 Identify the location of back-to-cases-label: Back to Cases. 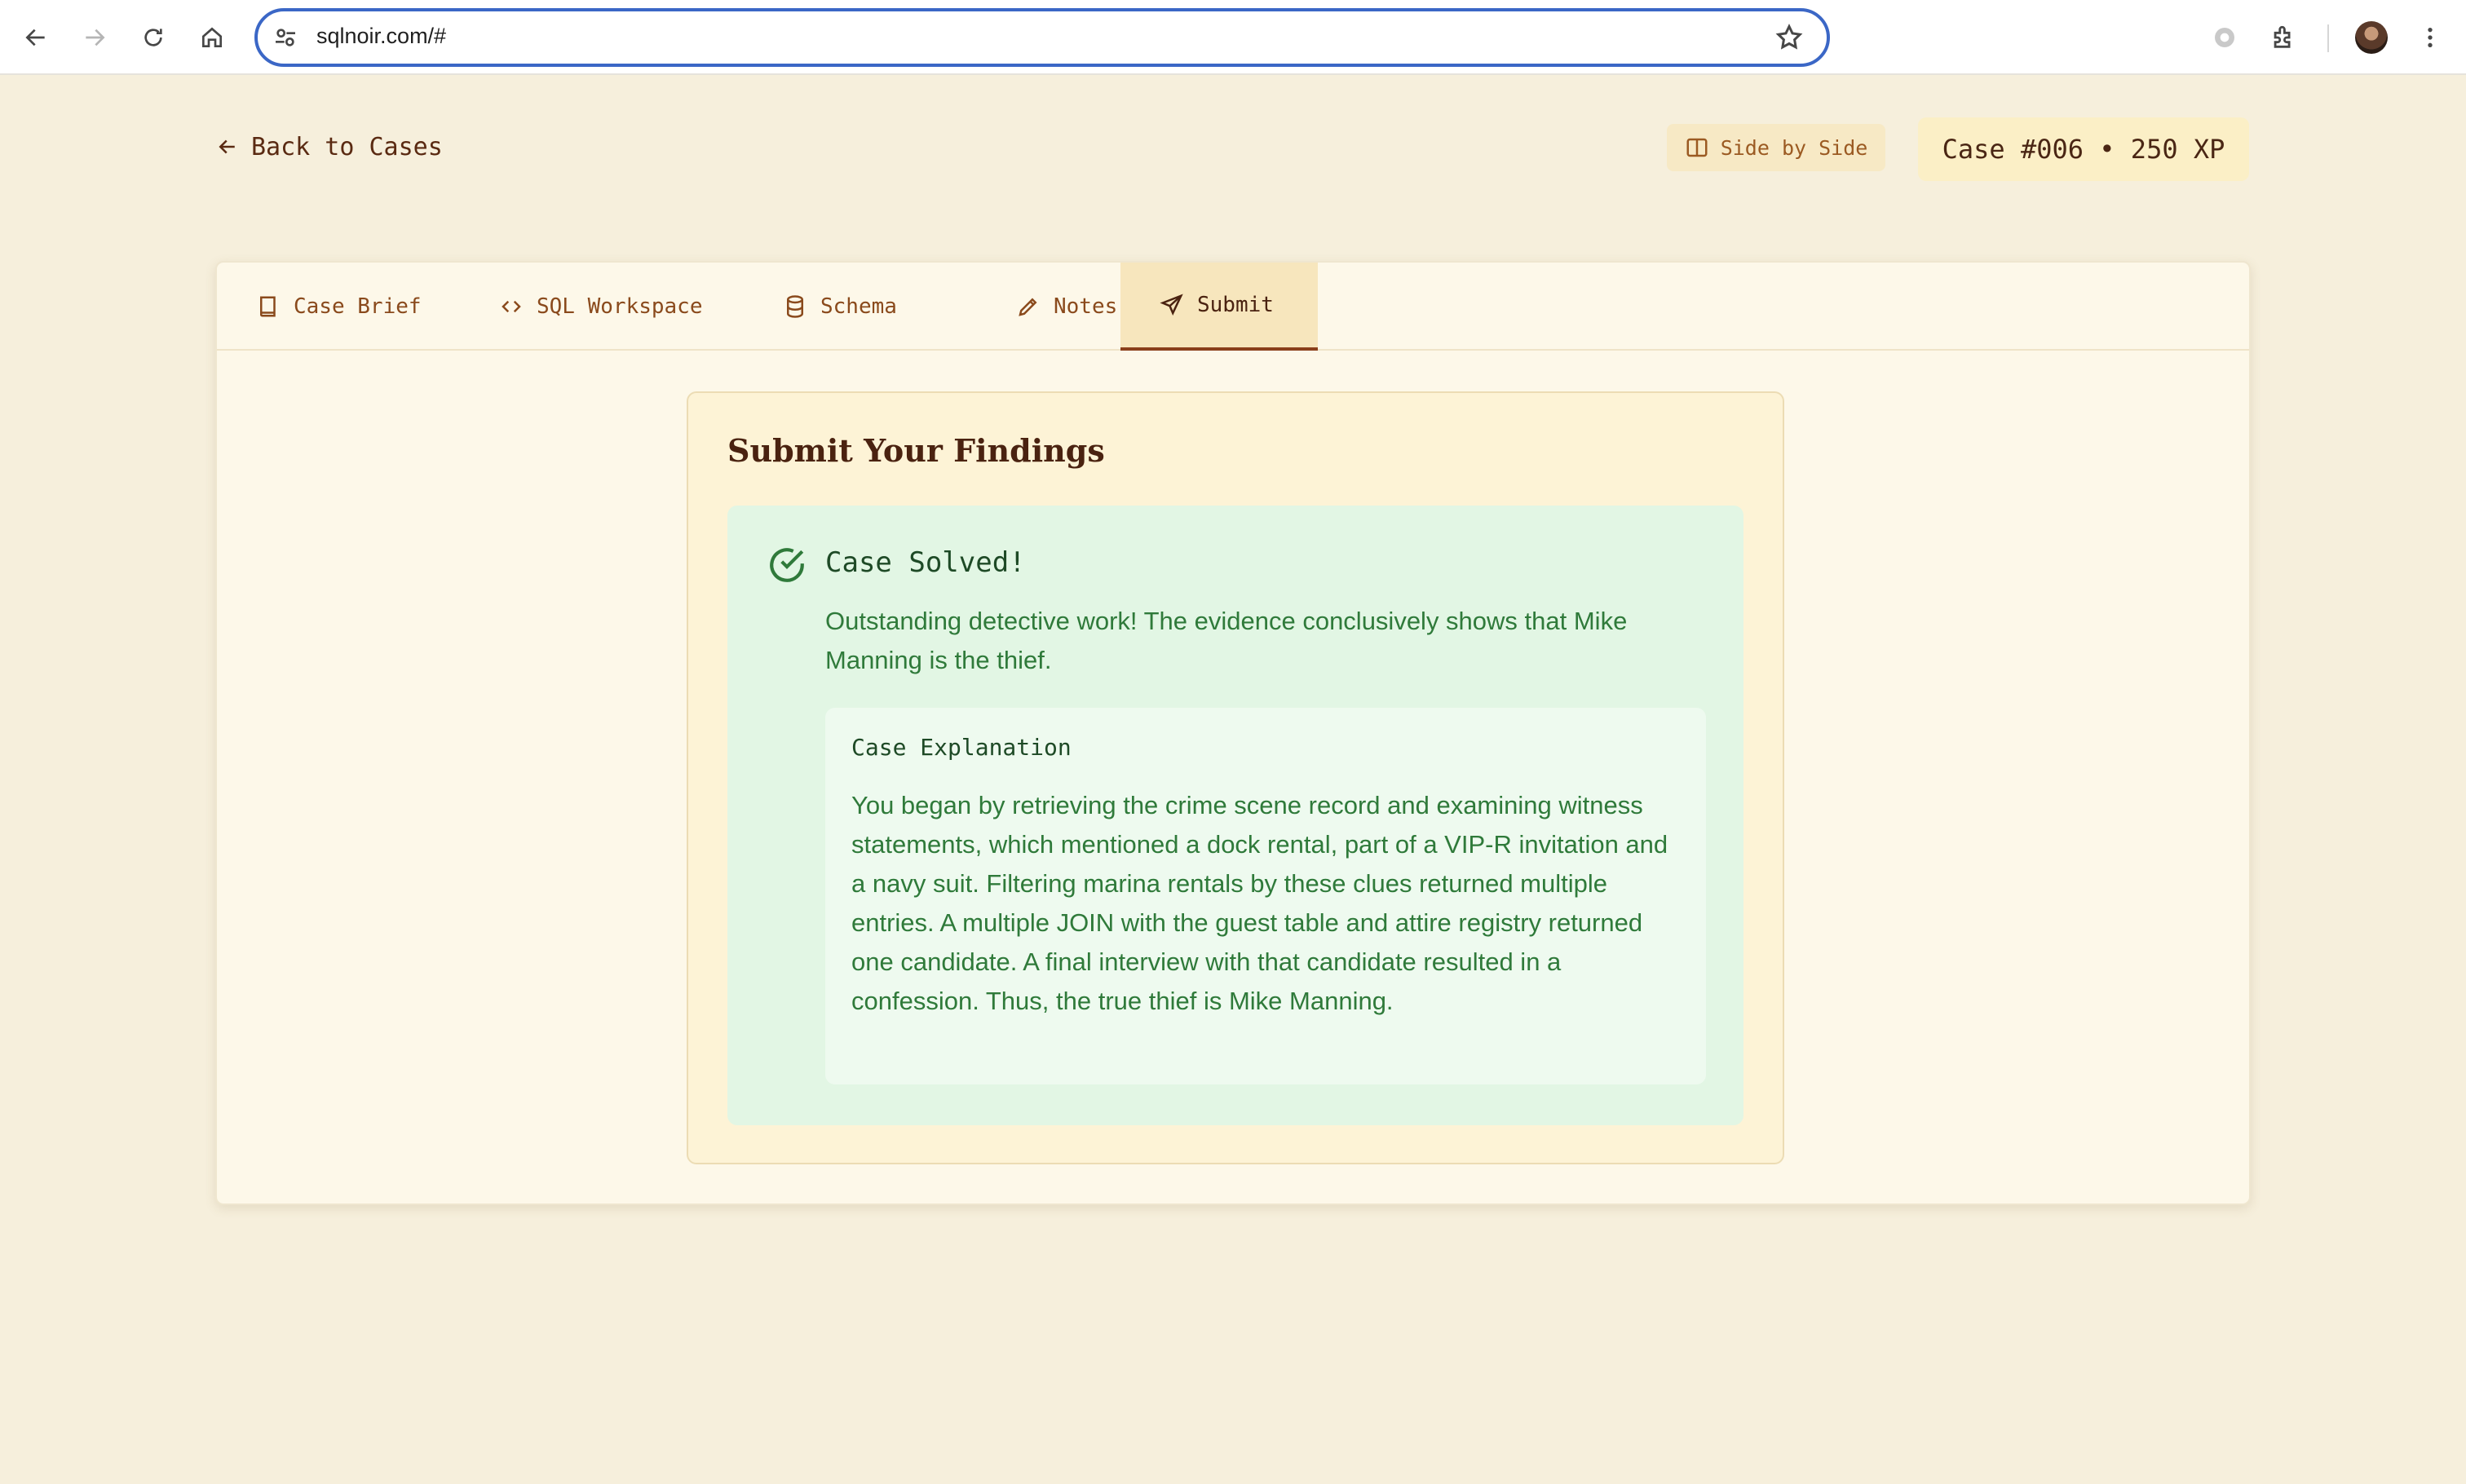
(347, 146).